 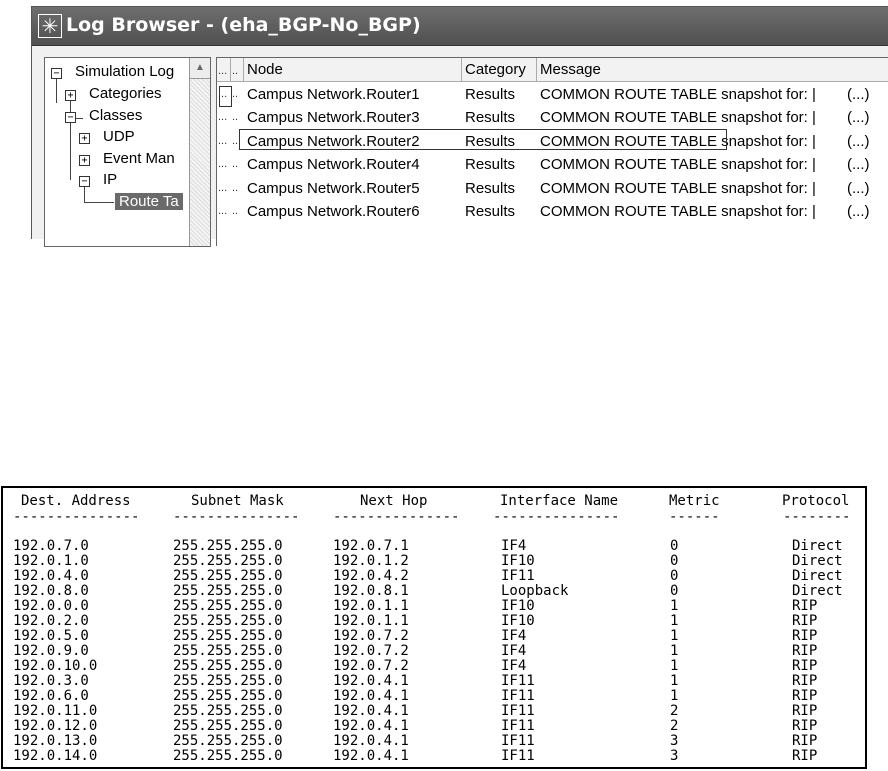 What do you see at coordinates (371, 591) in the screenshot?
I see `rt-cell-next-hop: 192.0.8.1` at bounding box center [371, 591].